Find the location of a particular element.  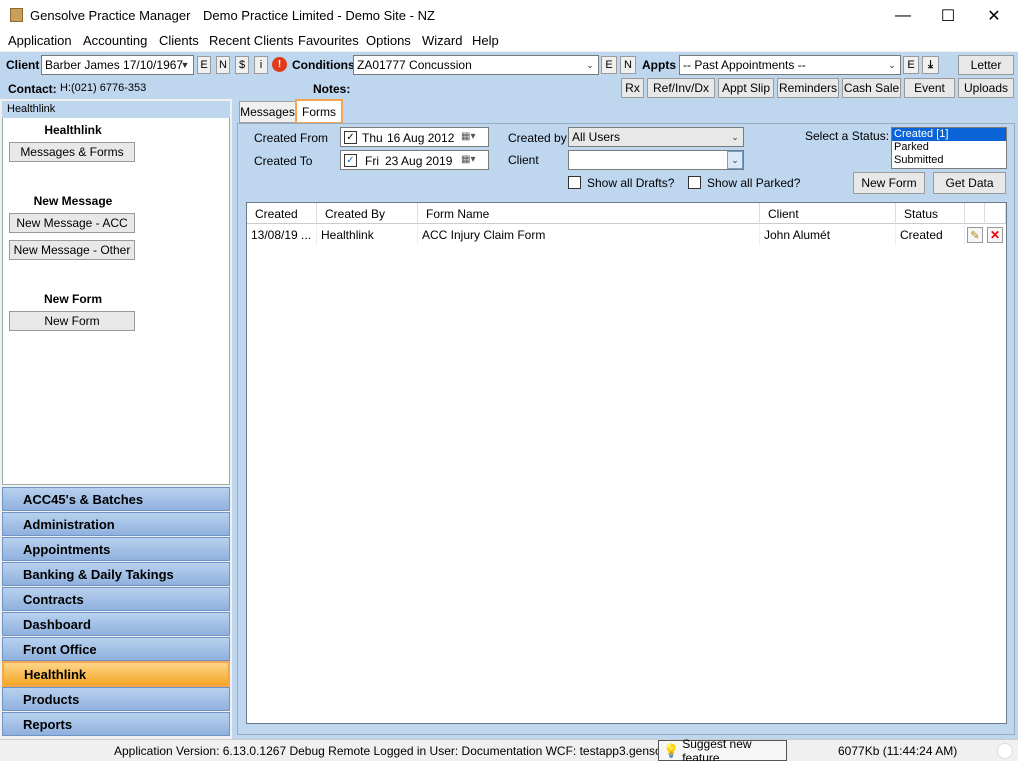

status-list: Created [1] Parked Submitted is located at coordinates (949, 148).